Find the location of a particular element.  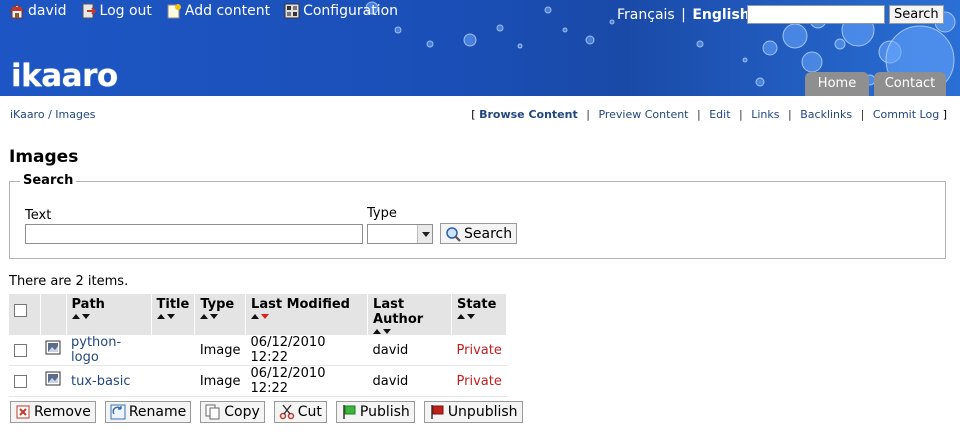

col-last-modified: Last Modified is located at coordinates (307, 314).